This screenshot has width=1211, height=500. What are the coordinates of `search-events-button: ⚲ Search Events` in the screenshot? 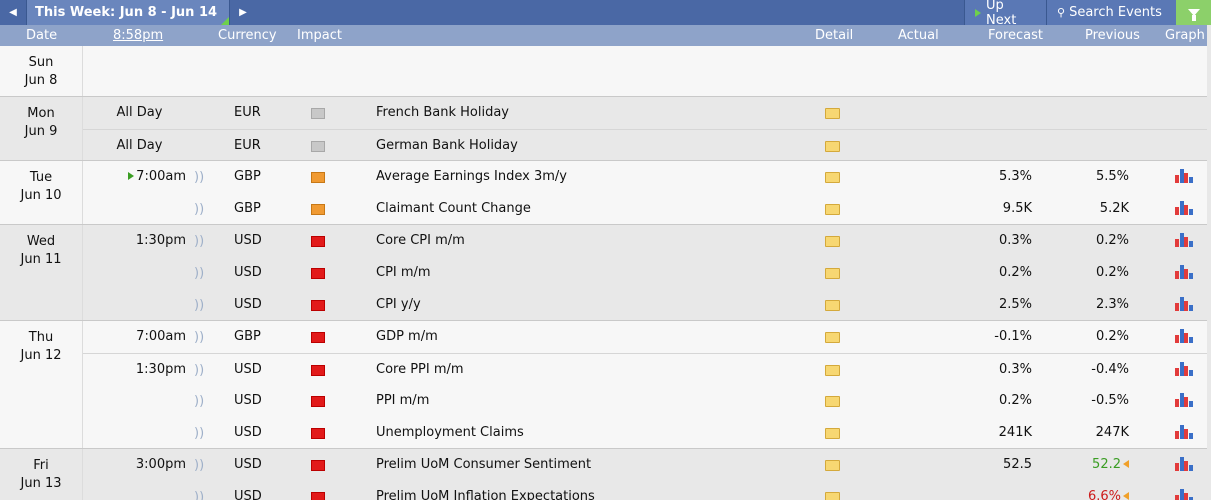 It's located at (1111, 12).